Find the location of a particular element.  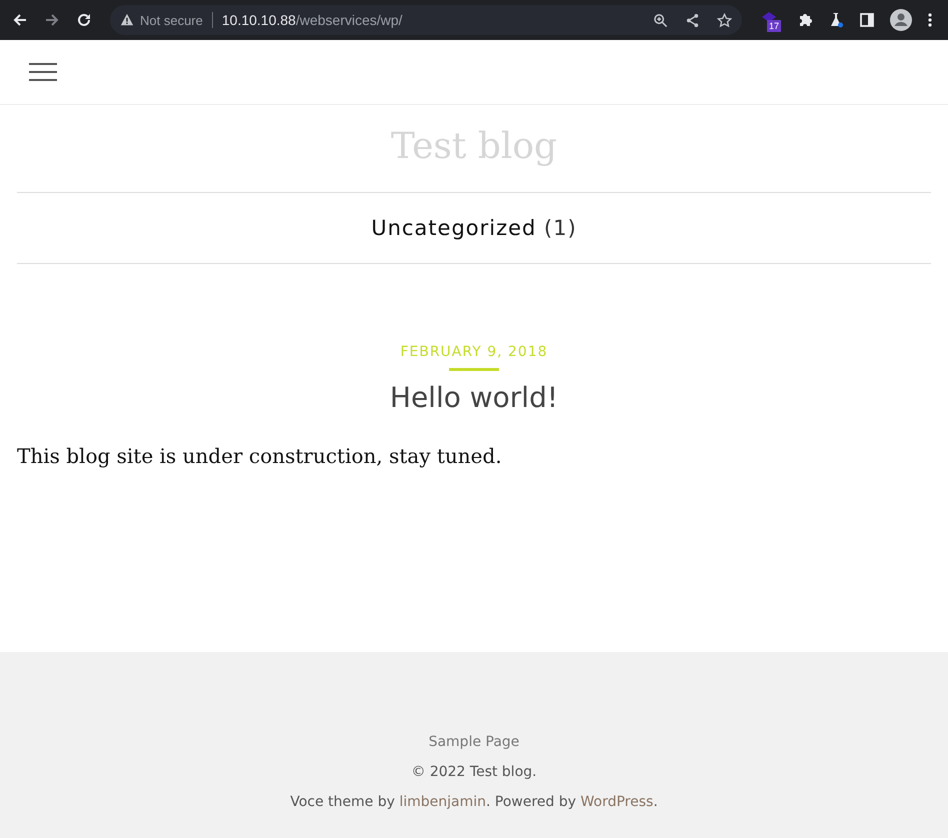

extension-button: 17 is located at coordinates (771, 20).